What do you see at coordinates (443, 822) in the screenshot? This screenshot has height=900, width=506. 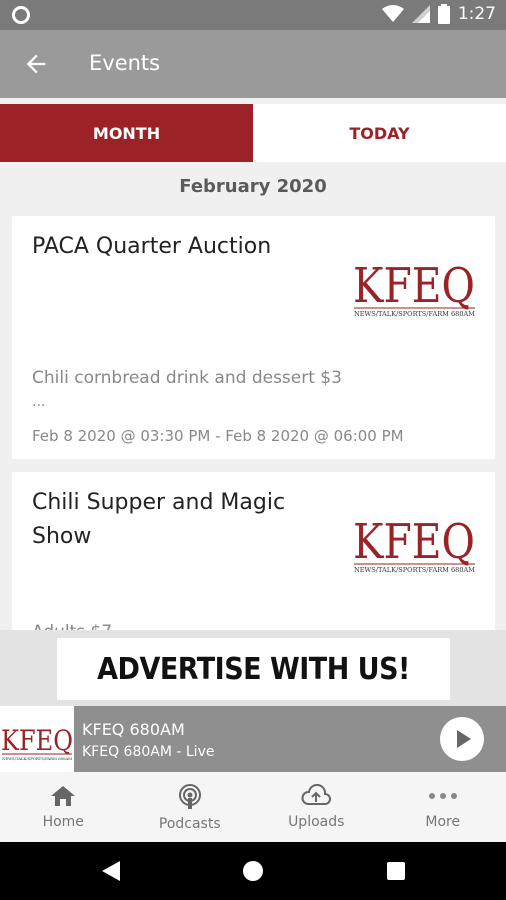 I see `nav-more-label: More` at bounding box center [443, 822].